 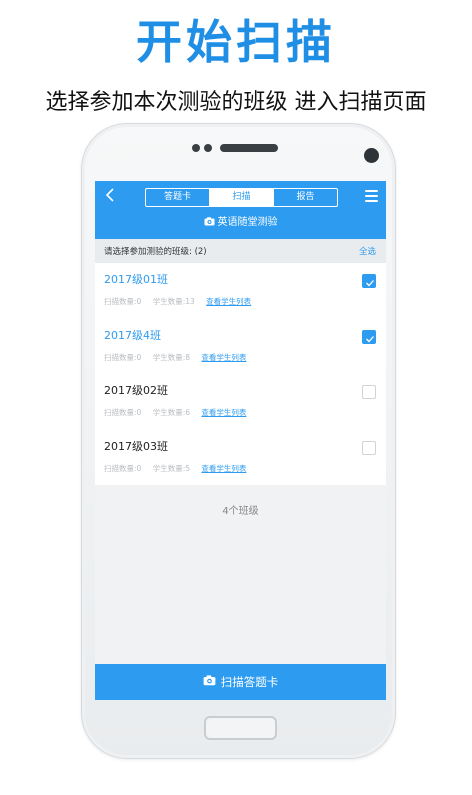 I want to click on select-class-prompt: 请选择参加测验的班级: (2), so click(x=155, y=252).